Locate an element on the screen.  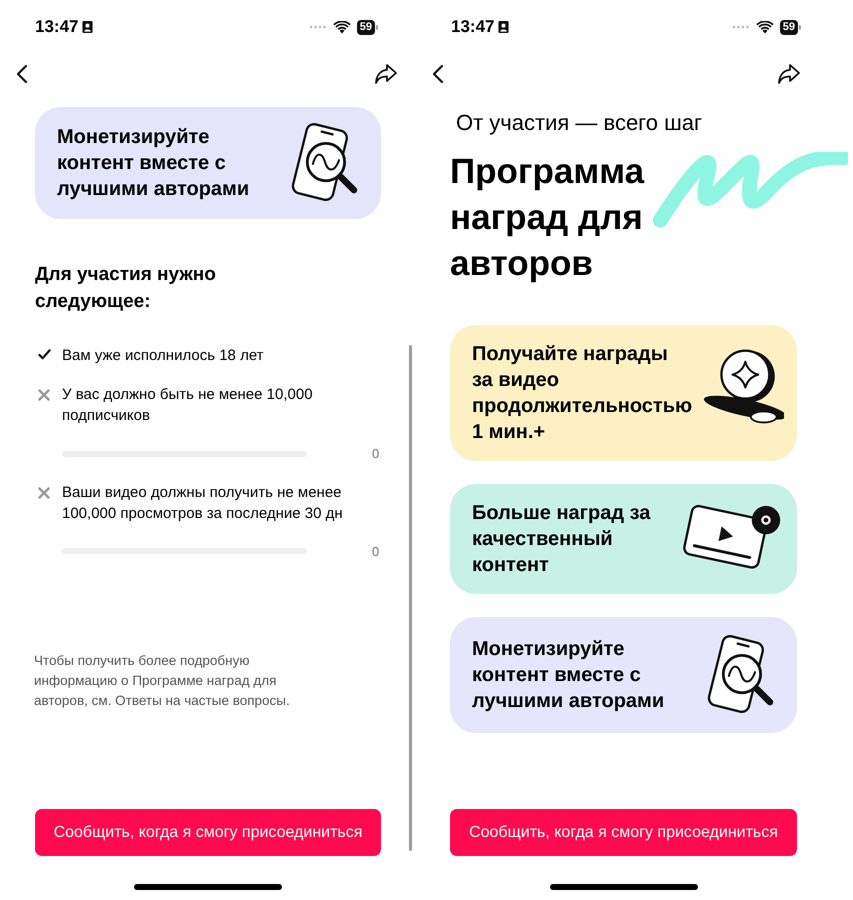
info-text: Чтобы получить более подробную информацию о Программе наград для авторов, см. Ответы на частые вопросы. is located at coordinates (162, 681).